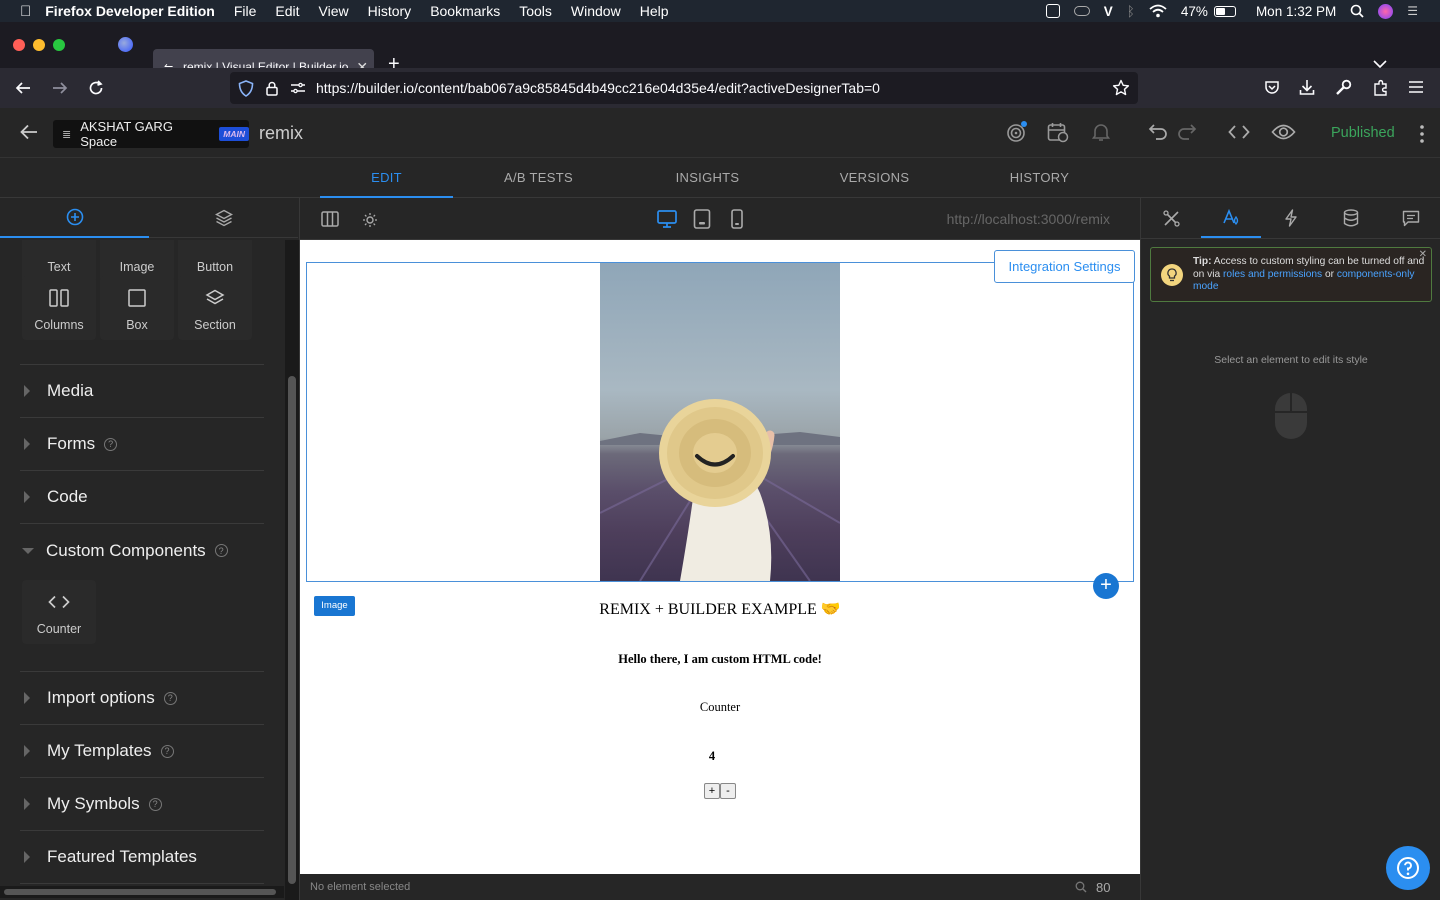  What do you see at coordinates (215, 308) in the screenshot?
I see `block-section: Section` at bounding box center [215, 308].